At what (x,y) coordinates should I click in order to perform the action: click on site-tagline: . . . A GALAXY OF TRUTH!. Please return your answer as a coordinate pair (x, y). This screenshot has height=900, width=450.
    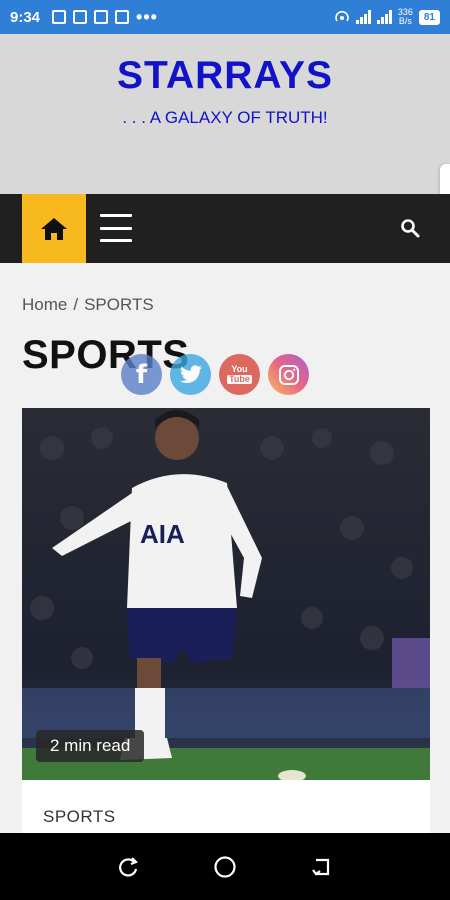
    Looking at the image, I should click on (225, 117).